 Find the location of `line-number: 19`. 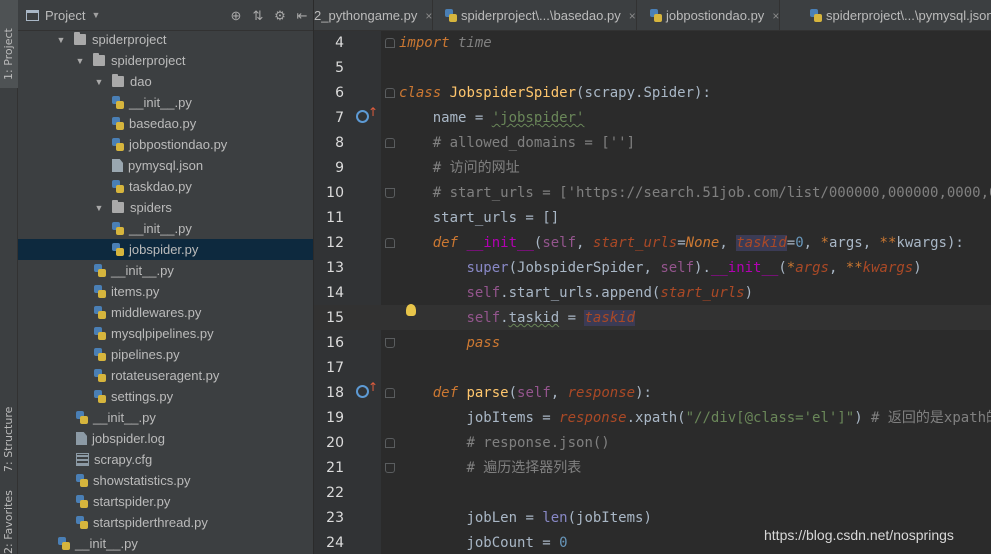

line-number: 19 is located at coordinates (335, 418).